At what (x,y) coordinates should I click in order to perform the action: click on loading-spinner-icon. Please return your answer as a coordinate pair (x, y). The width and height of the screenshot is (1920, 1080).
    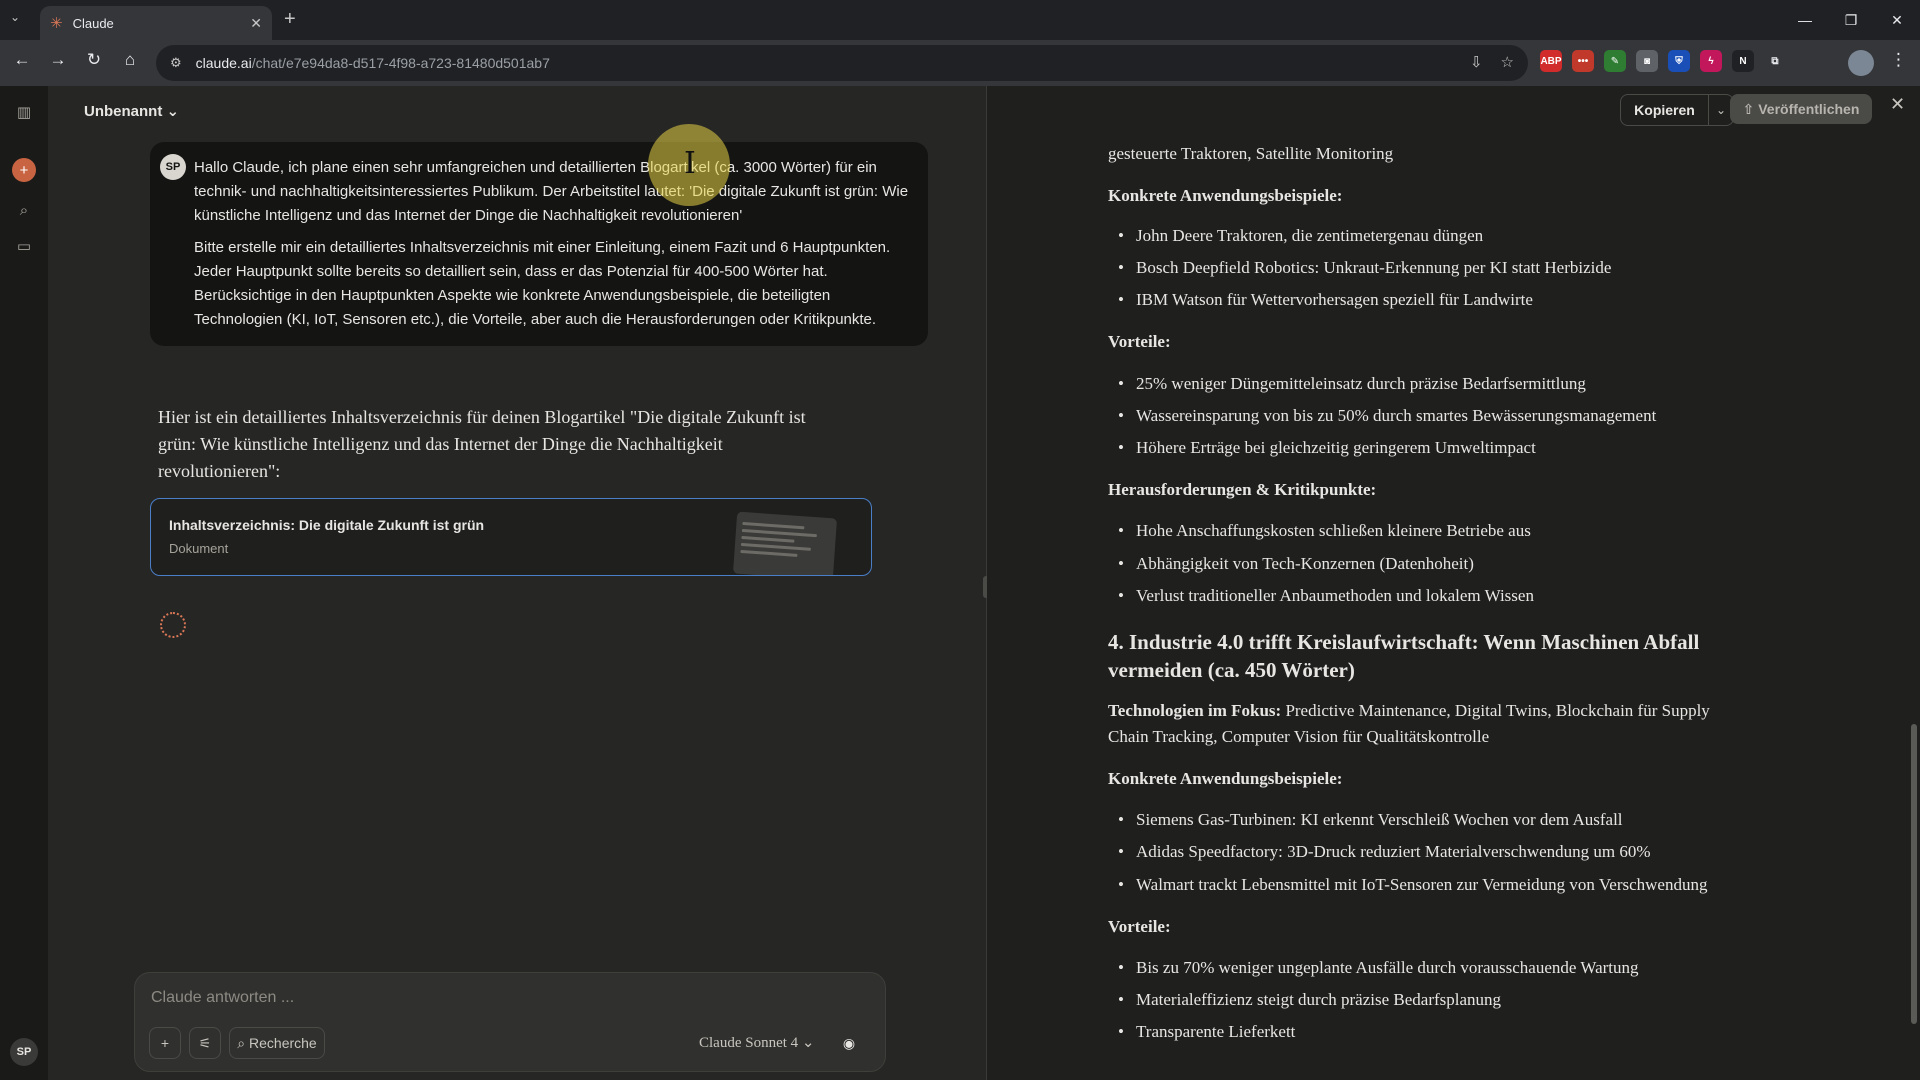
    Looking at the image, I should click on (173, 625).